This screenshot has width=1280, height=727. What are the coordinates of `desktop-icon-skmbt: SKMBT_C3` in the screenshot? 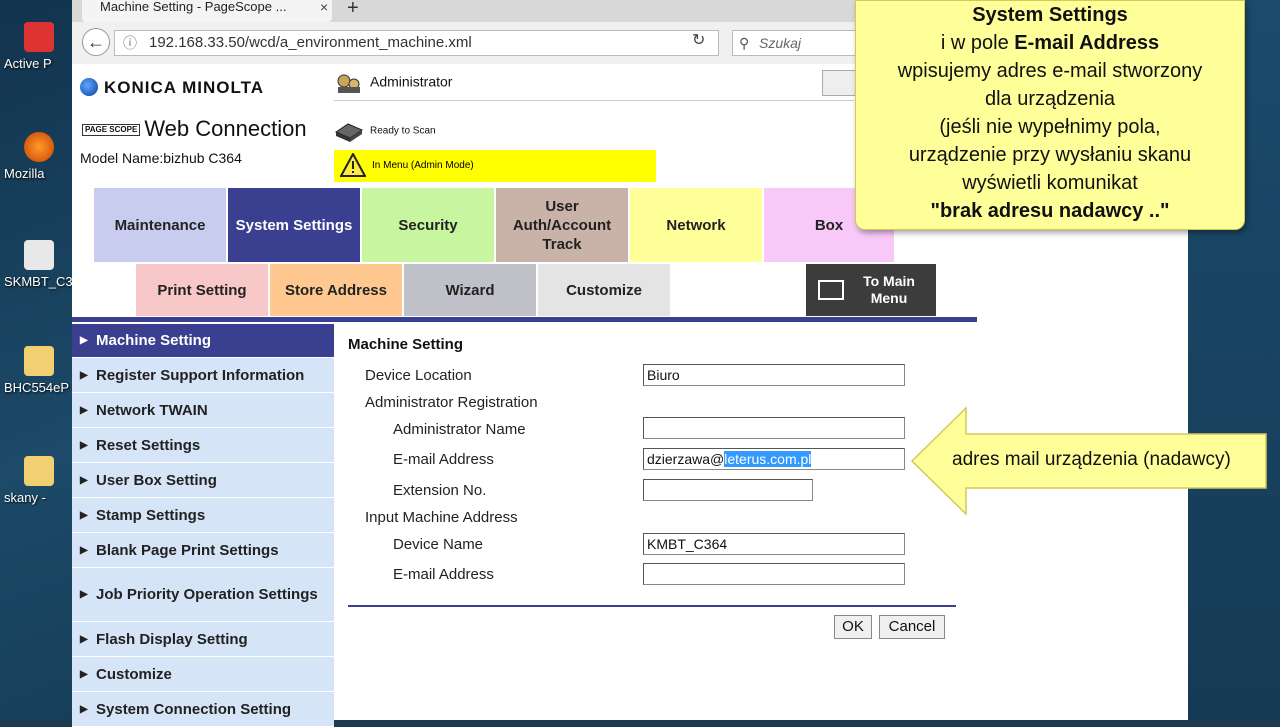 It's located at (38, 264).